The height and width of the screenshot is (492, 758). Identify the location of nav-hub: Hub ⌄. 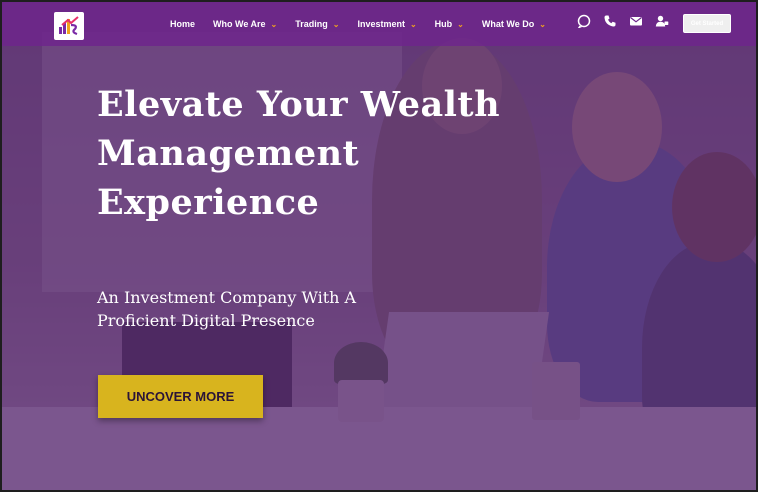
(449, 24).